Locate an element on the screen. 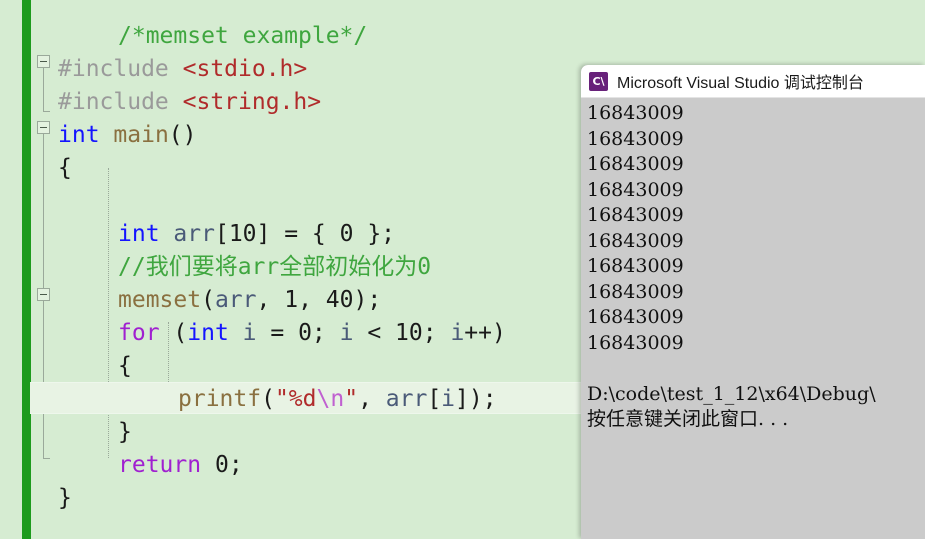  code-token: ]); is located at coordinates (476, 399).